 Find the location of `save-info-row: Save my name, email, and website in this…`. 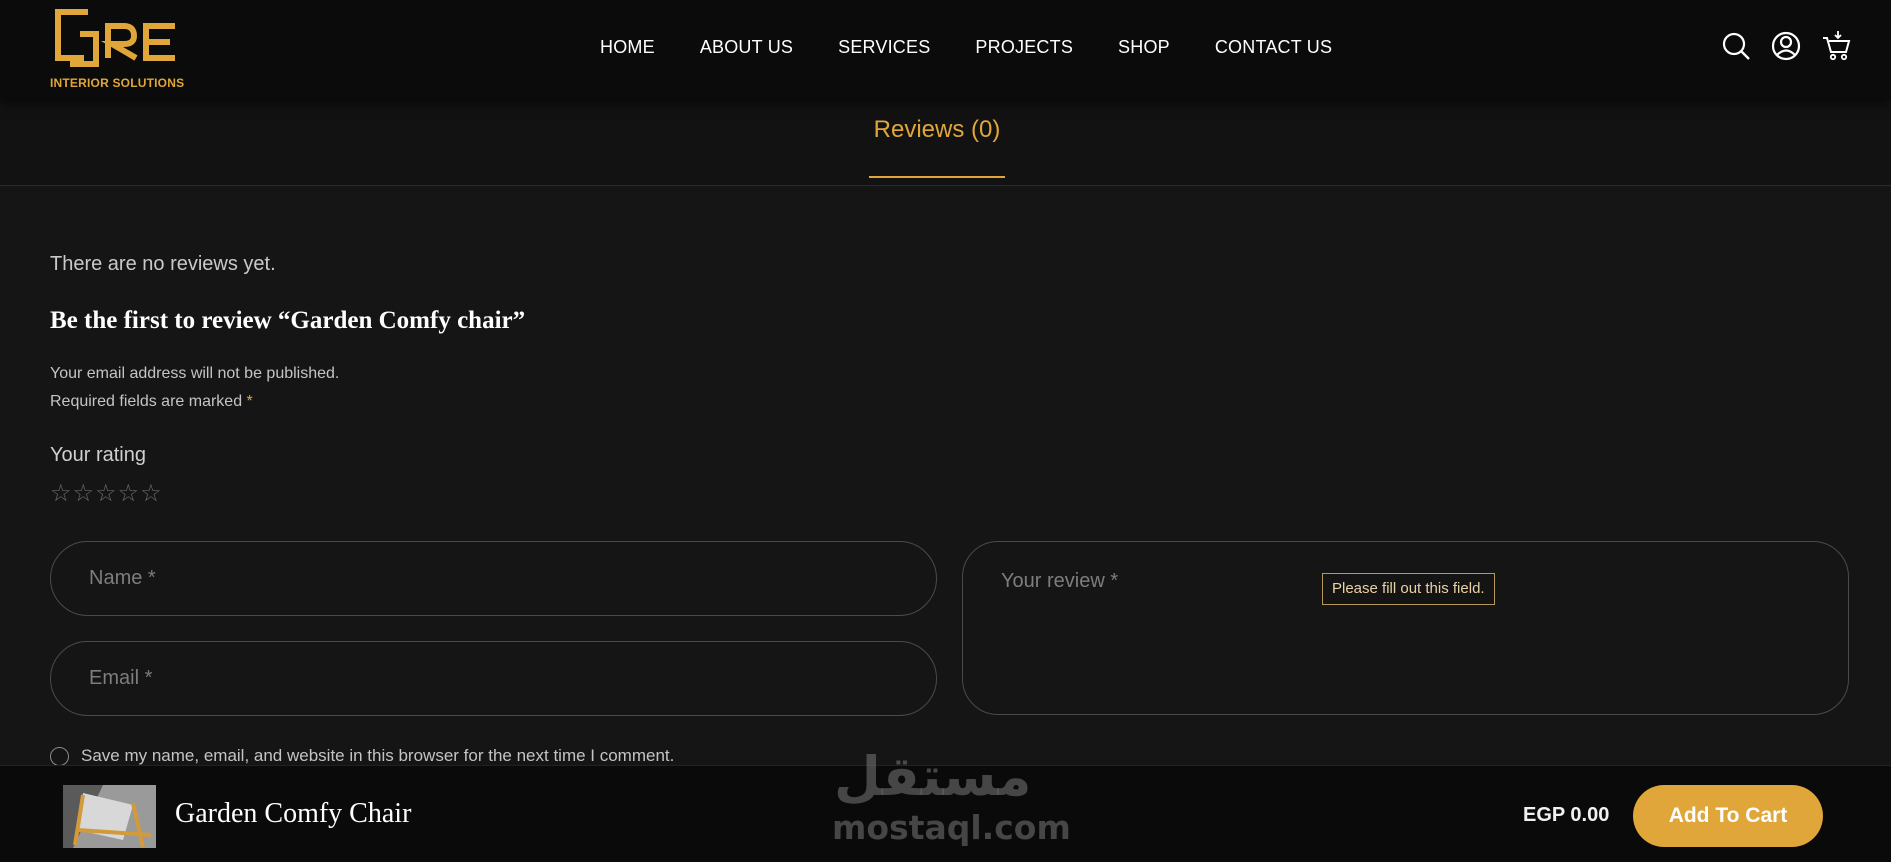

save-info-row: Save my name, email, and website in this… is located at coordinates (362, 756).